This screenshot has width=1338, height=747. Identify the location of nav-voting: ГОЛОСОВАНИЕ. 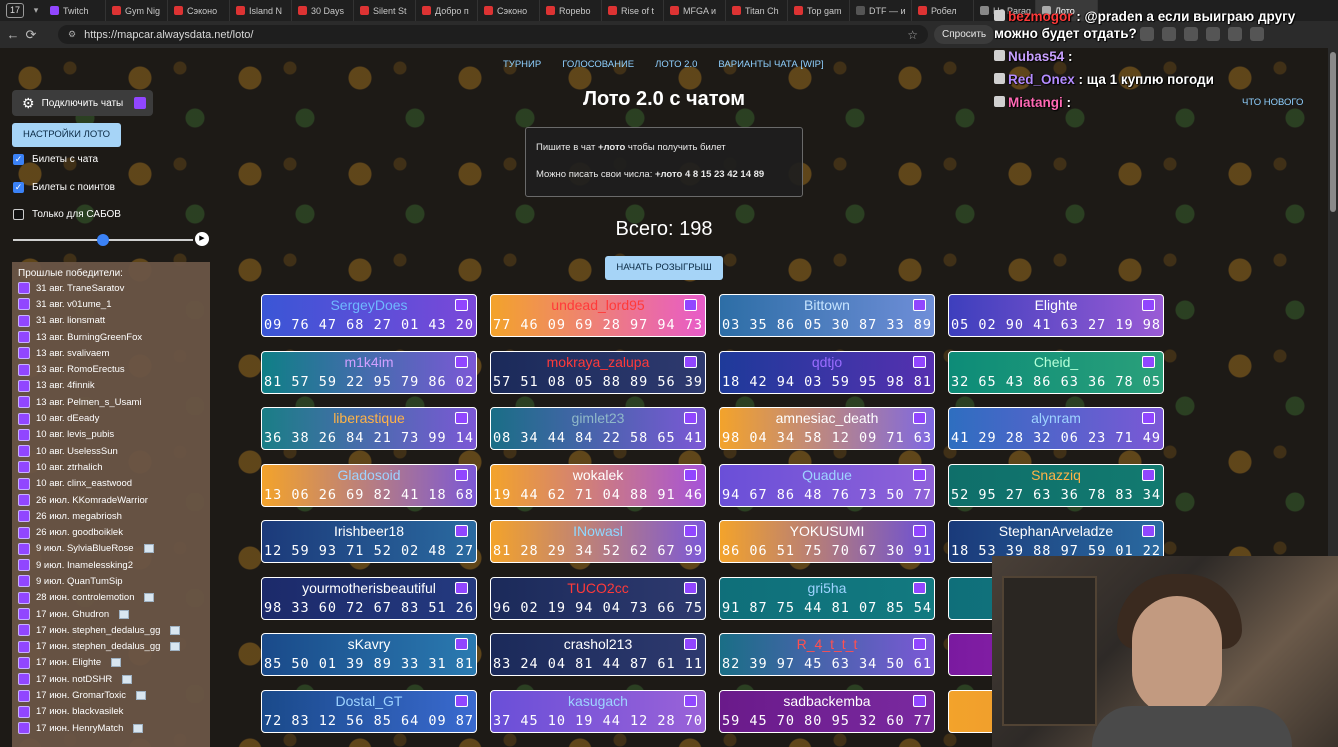
(598, 64).